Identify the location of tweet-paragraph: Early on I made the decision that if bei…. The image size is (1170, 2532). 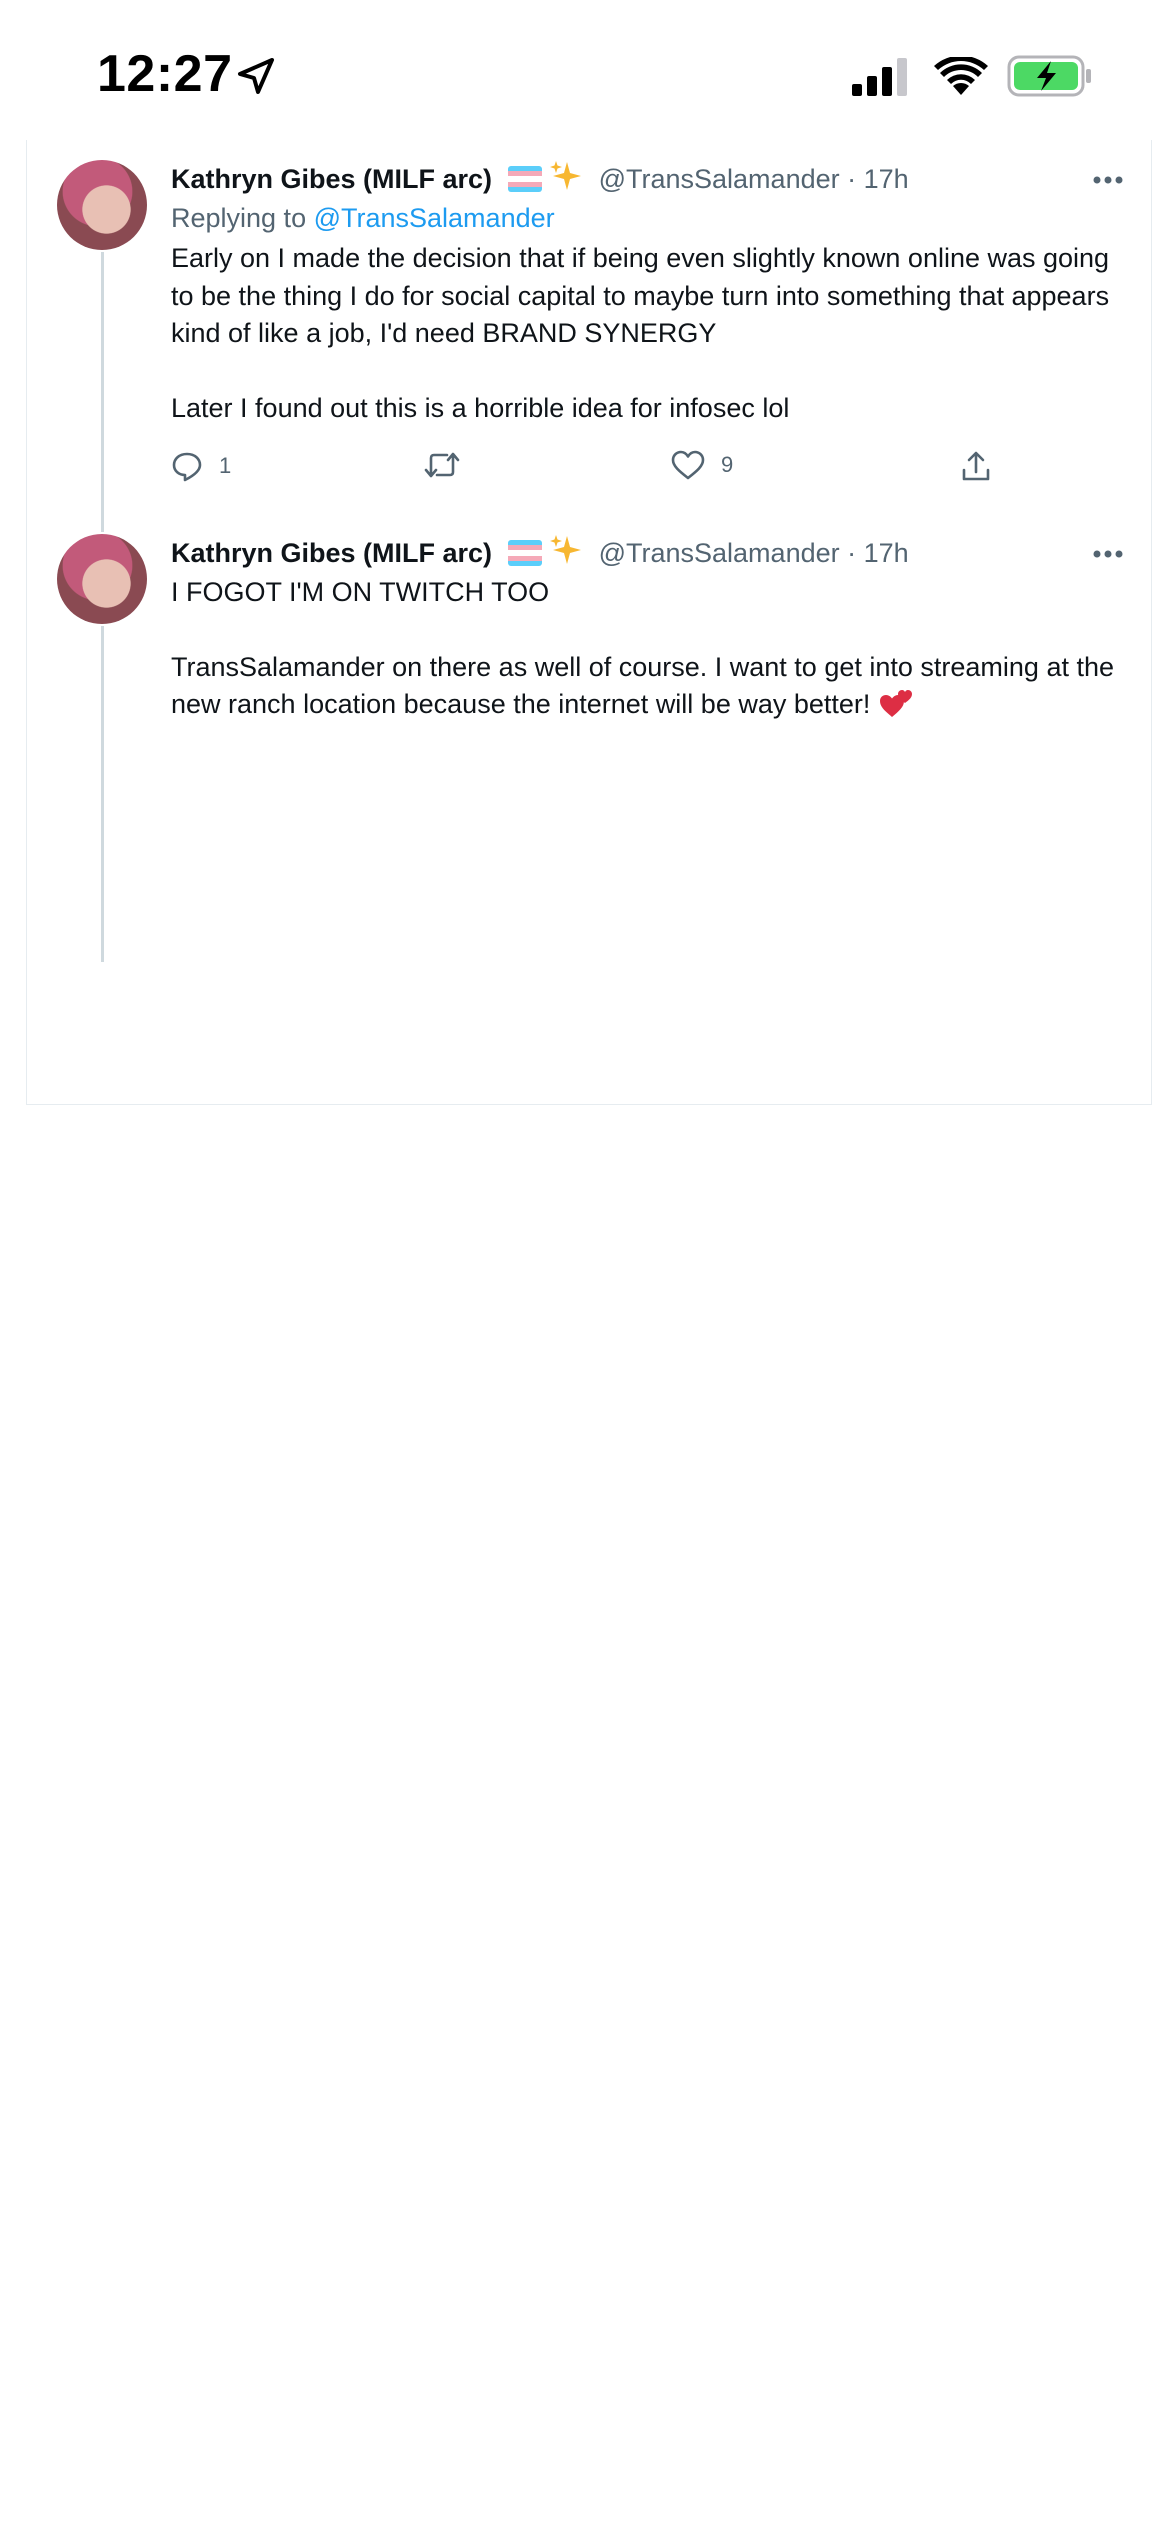
(640, 295).